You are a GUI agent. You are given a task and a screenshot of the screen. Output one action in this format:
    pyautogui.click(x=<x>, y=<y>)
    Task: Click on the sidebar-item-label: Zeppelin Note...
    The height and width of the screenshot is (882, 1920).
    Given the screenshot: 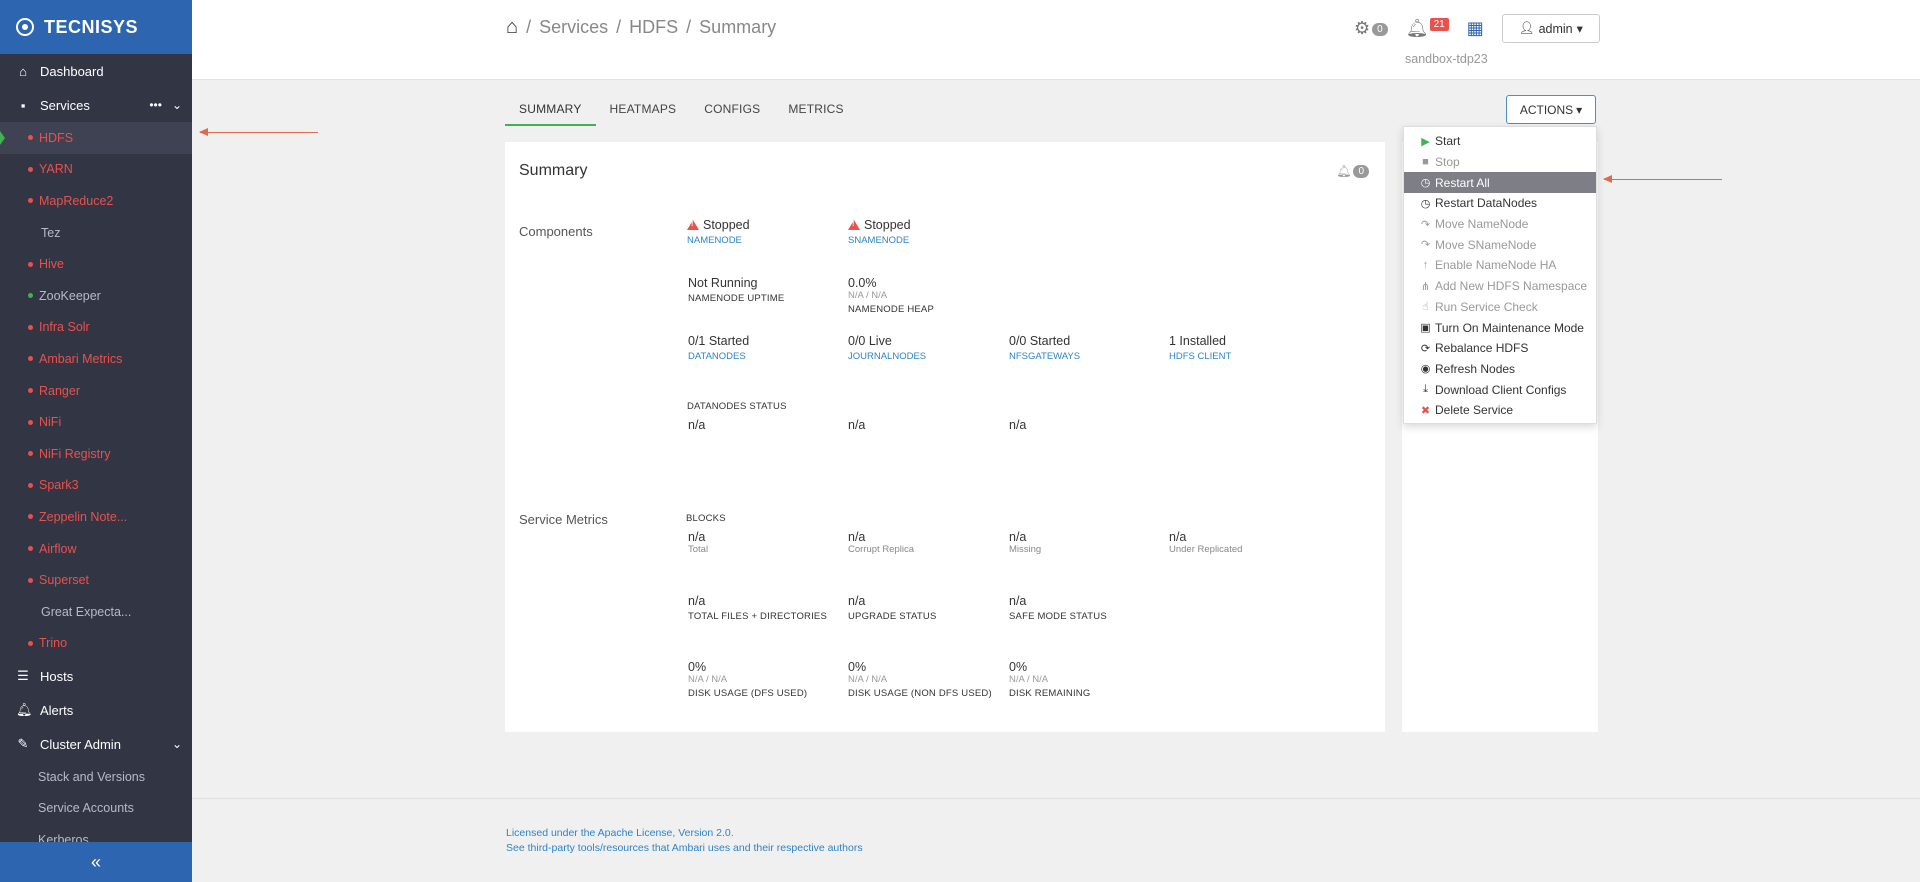 What is the action you would take?
    pyautogui.click(x=83, y=516)
    